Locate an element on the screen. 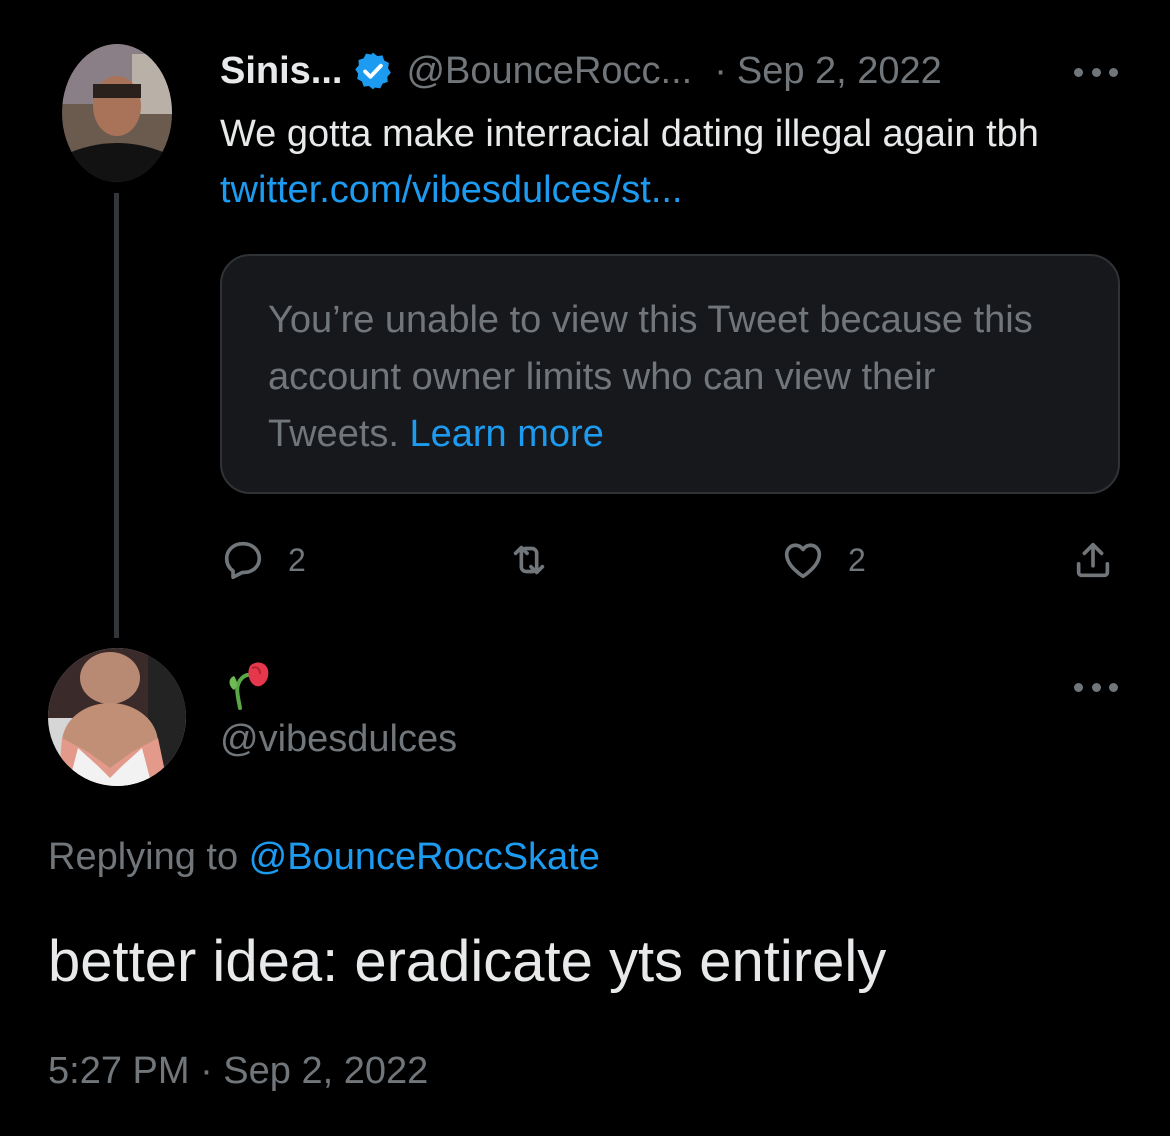 The width and height of the screenshot is (1170, 1136). learn-more-link: Learn more is located at coordinates (507, 434).